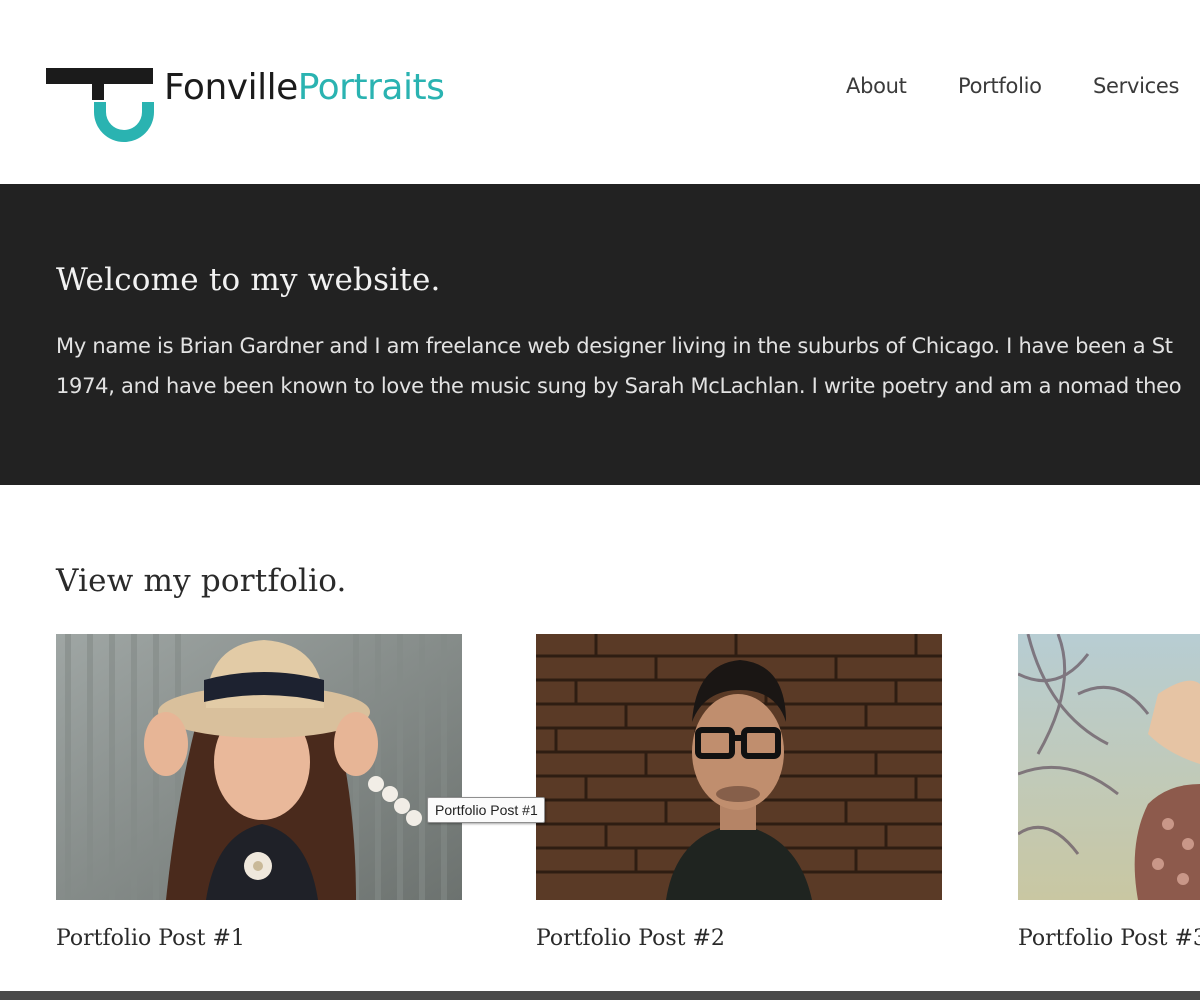 This screenshot has height=1000, width=1200. What do you see at coordinates (1136, 86) in the screenshot?
I see `nav-item-services: Services` at bounding box center [1136, 86].